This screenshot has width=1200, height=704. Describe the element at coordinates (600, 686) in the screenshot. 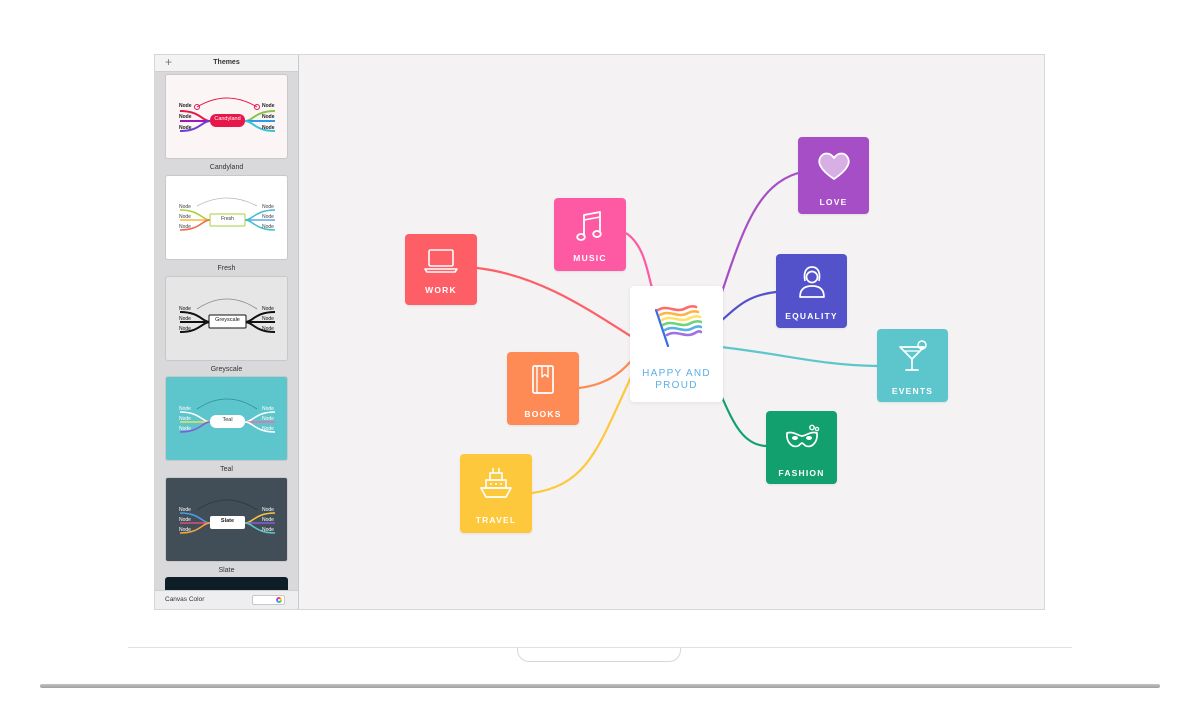

I see `laptop-shadow` at that location.